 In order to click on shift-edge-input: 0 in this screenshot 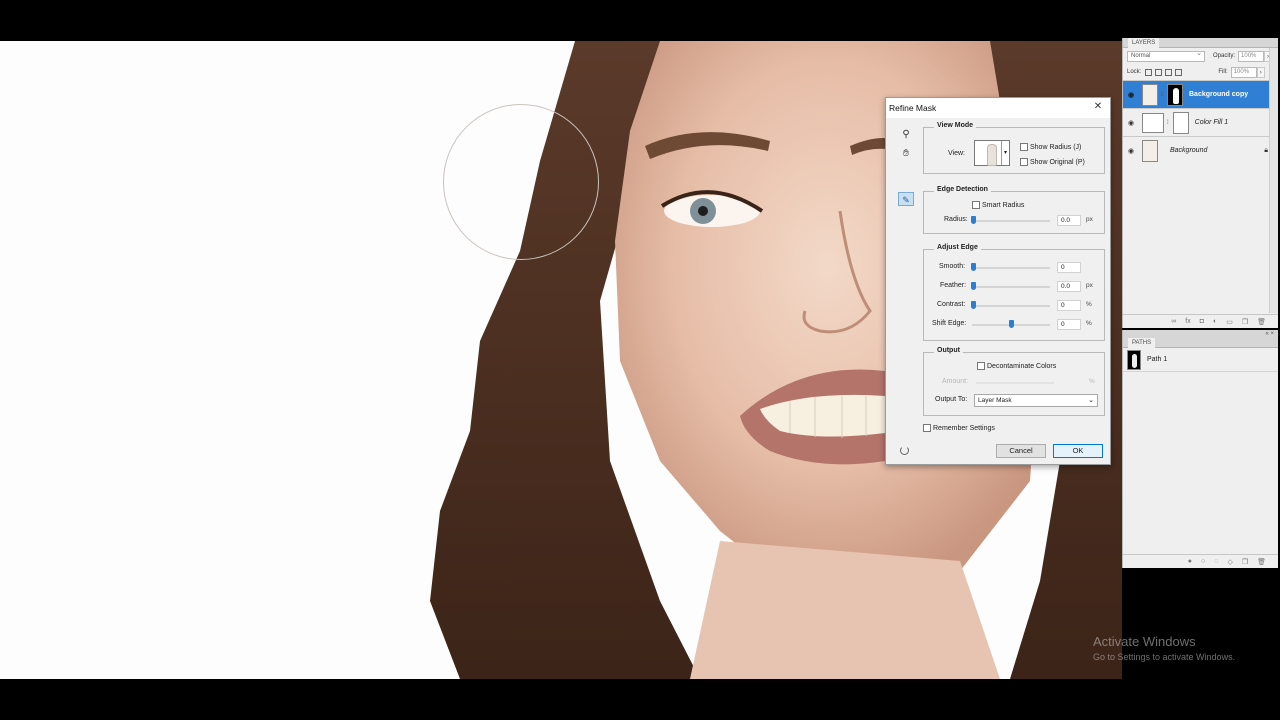, I will do `click(1069, 324)`.